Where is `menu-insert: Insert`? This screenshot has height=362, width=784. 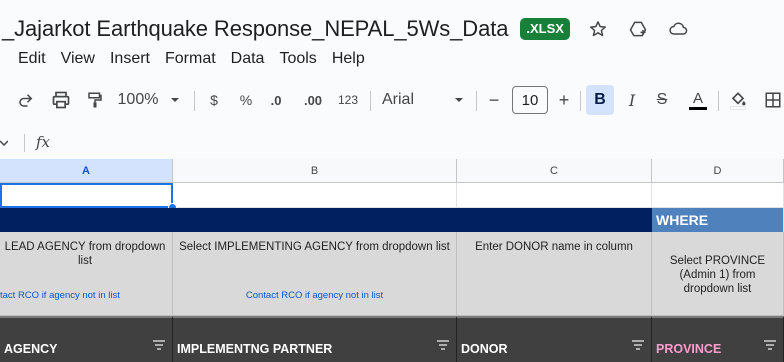
menu-insert: Insert is located at coordinates (130, 59).